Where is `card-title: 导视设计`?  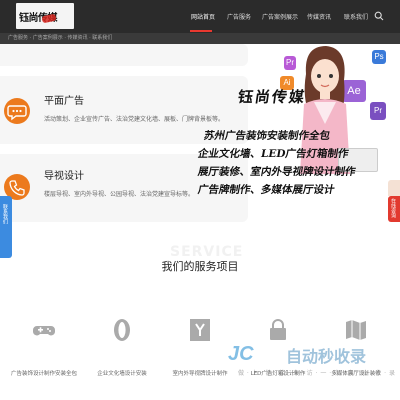
card-title: 导视设计 is located at coordinates (64, 176).